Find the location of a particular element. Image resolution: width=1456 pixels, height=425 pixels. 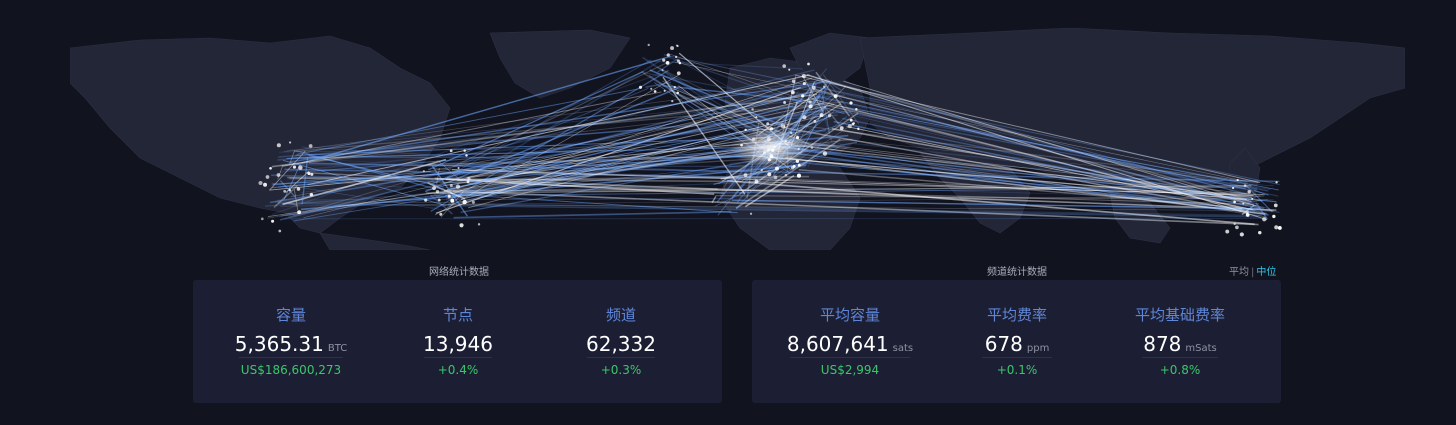

average-option: 平均 is located at coordinates (1239, 272).